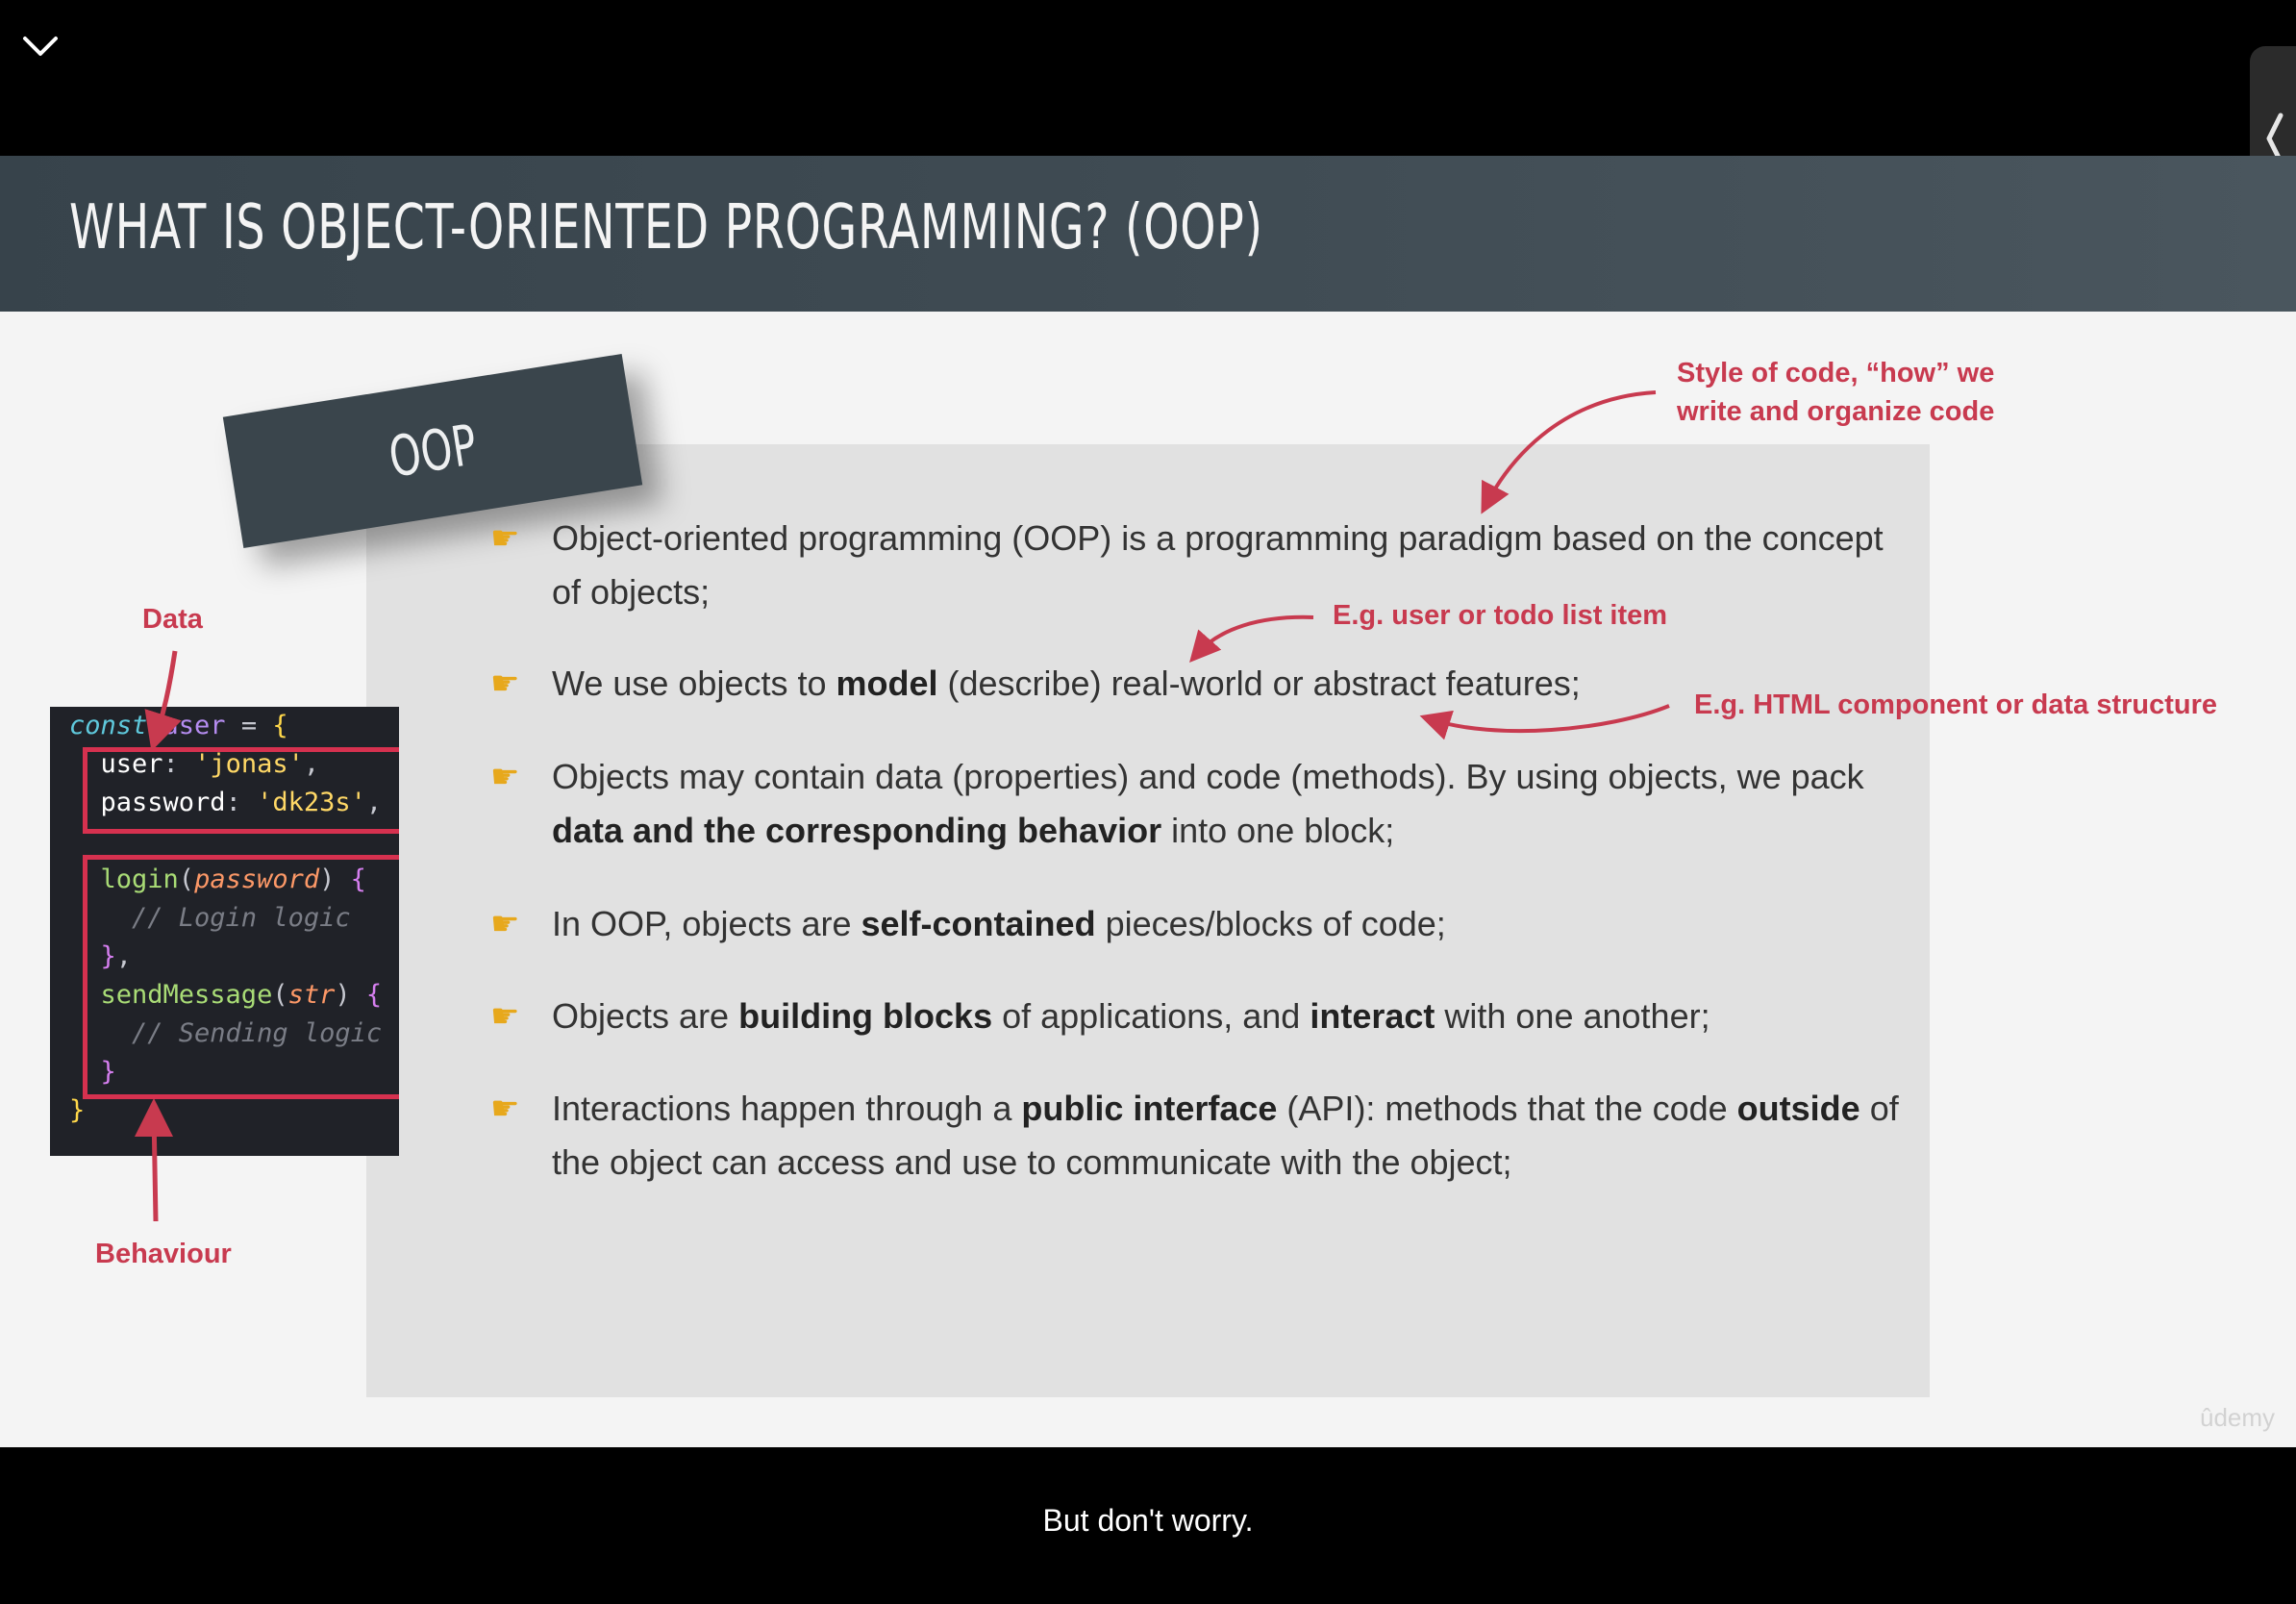  Describe the element at coordinates (40, 46) in the screenshot. I see `chevron-down-icon` at that location.